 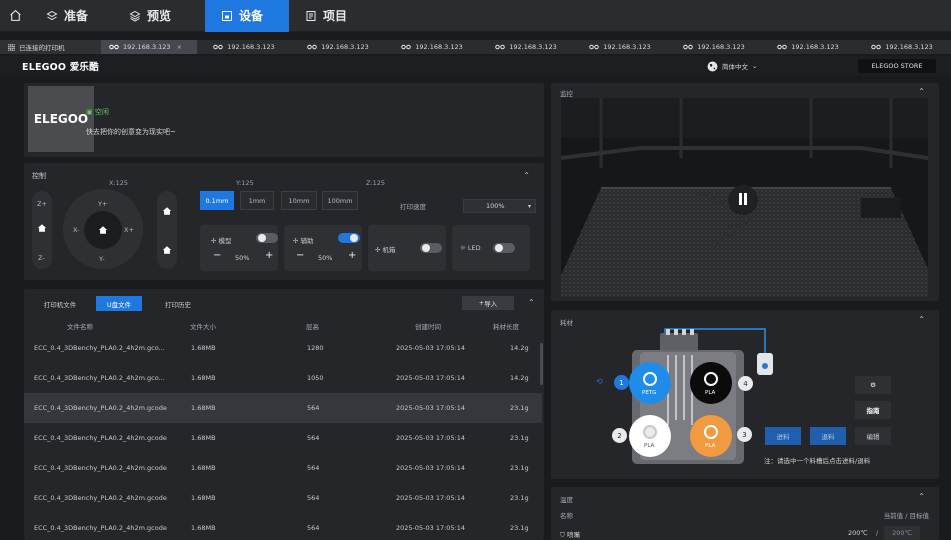 I want to click on aux-fan-toggle, so click(x=349, y=238).